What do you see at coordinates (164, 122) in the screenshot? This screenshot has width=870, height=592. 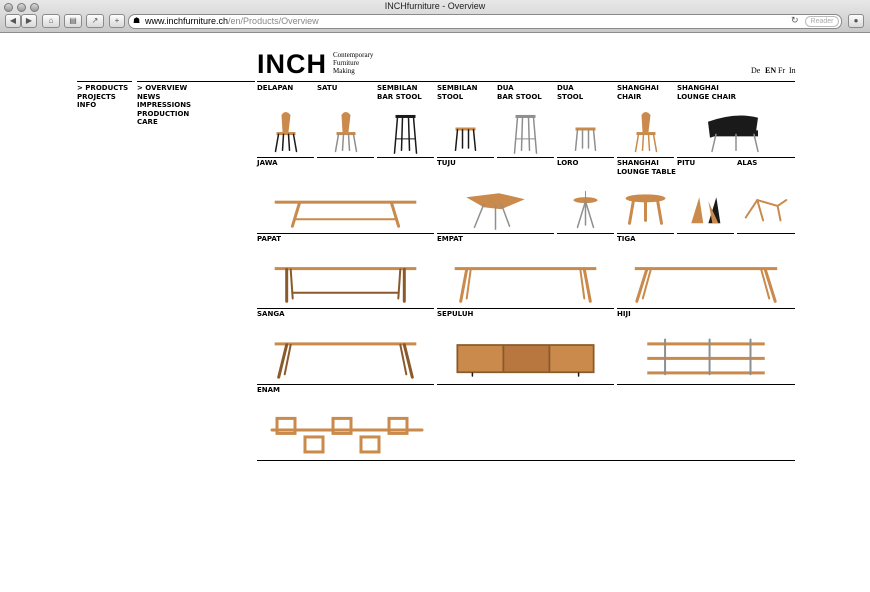 I see `nav-care: CARE` at bounding box center [164, 122].